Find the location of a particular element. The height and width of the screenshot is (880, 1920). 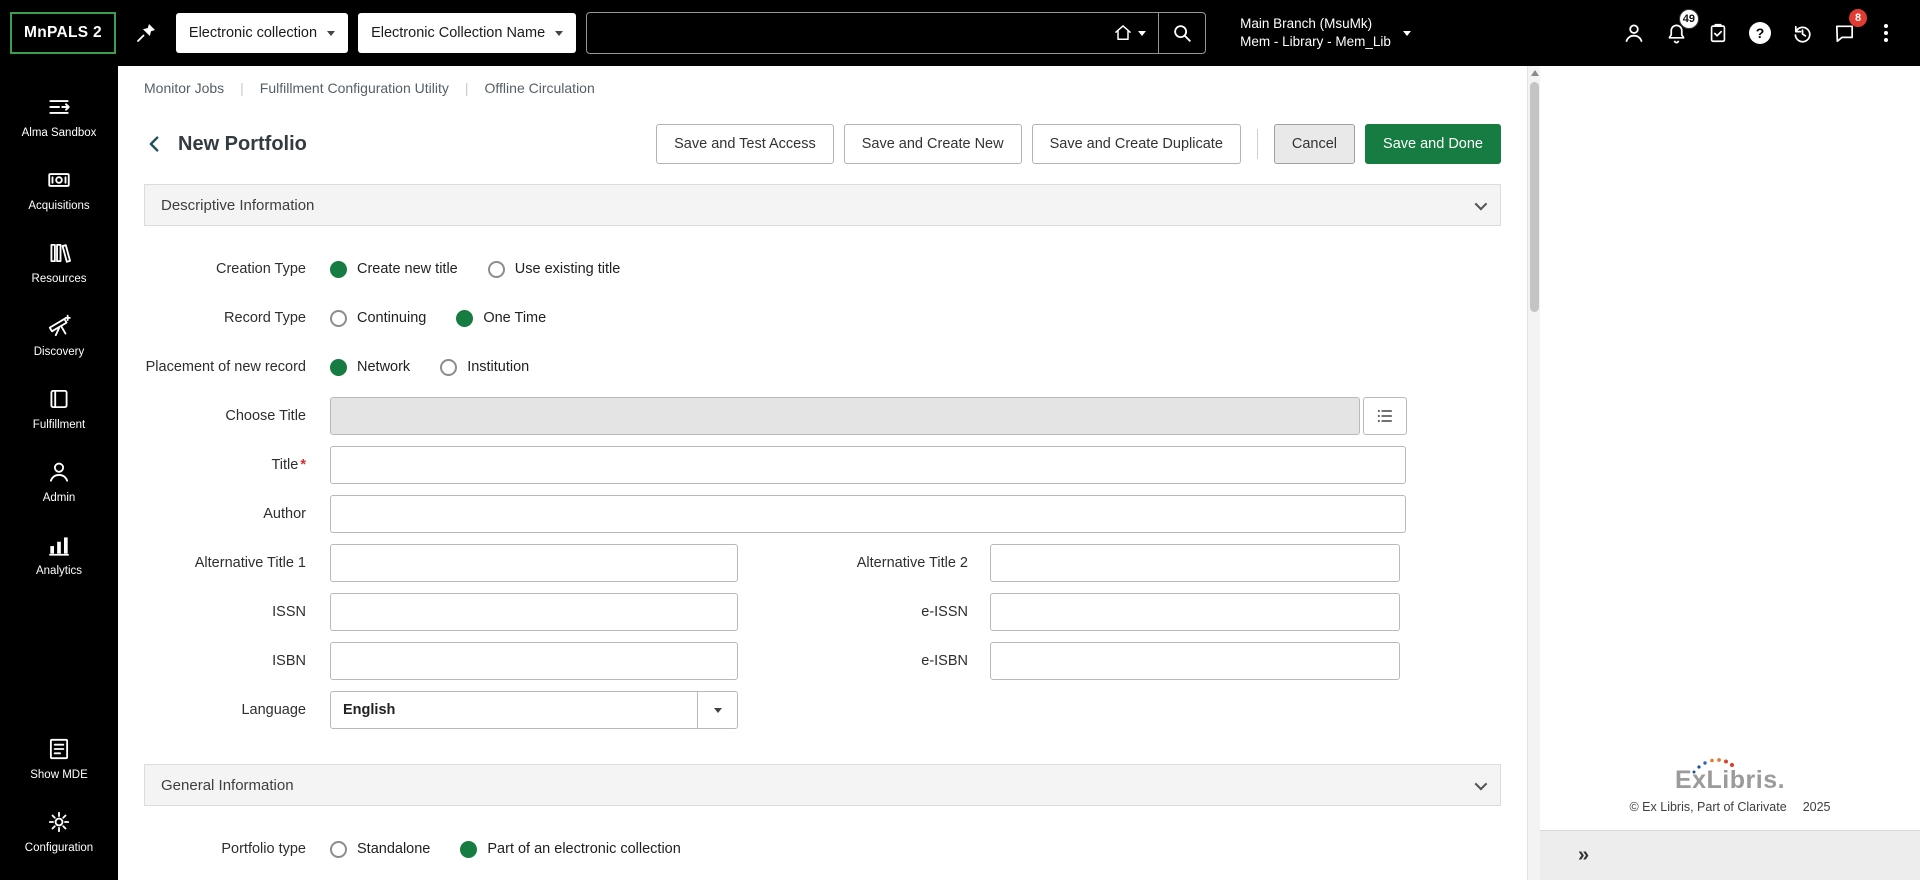

history-clock-icon is located at coordinates (1802, 34).